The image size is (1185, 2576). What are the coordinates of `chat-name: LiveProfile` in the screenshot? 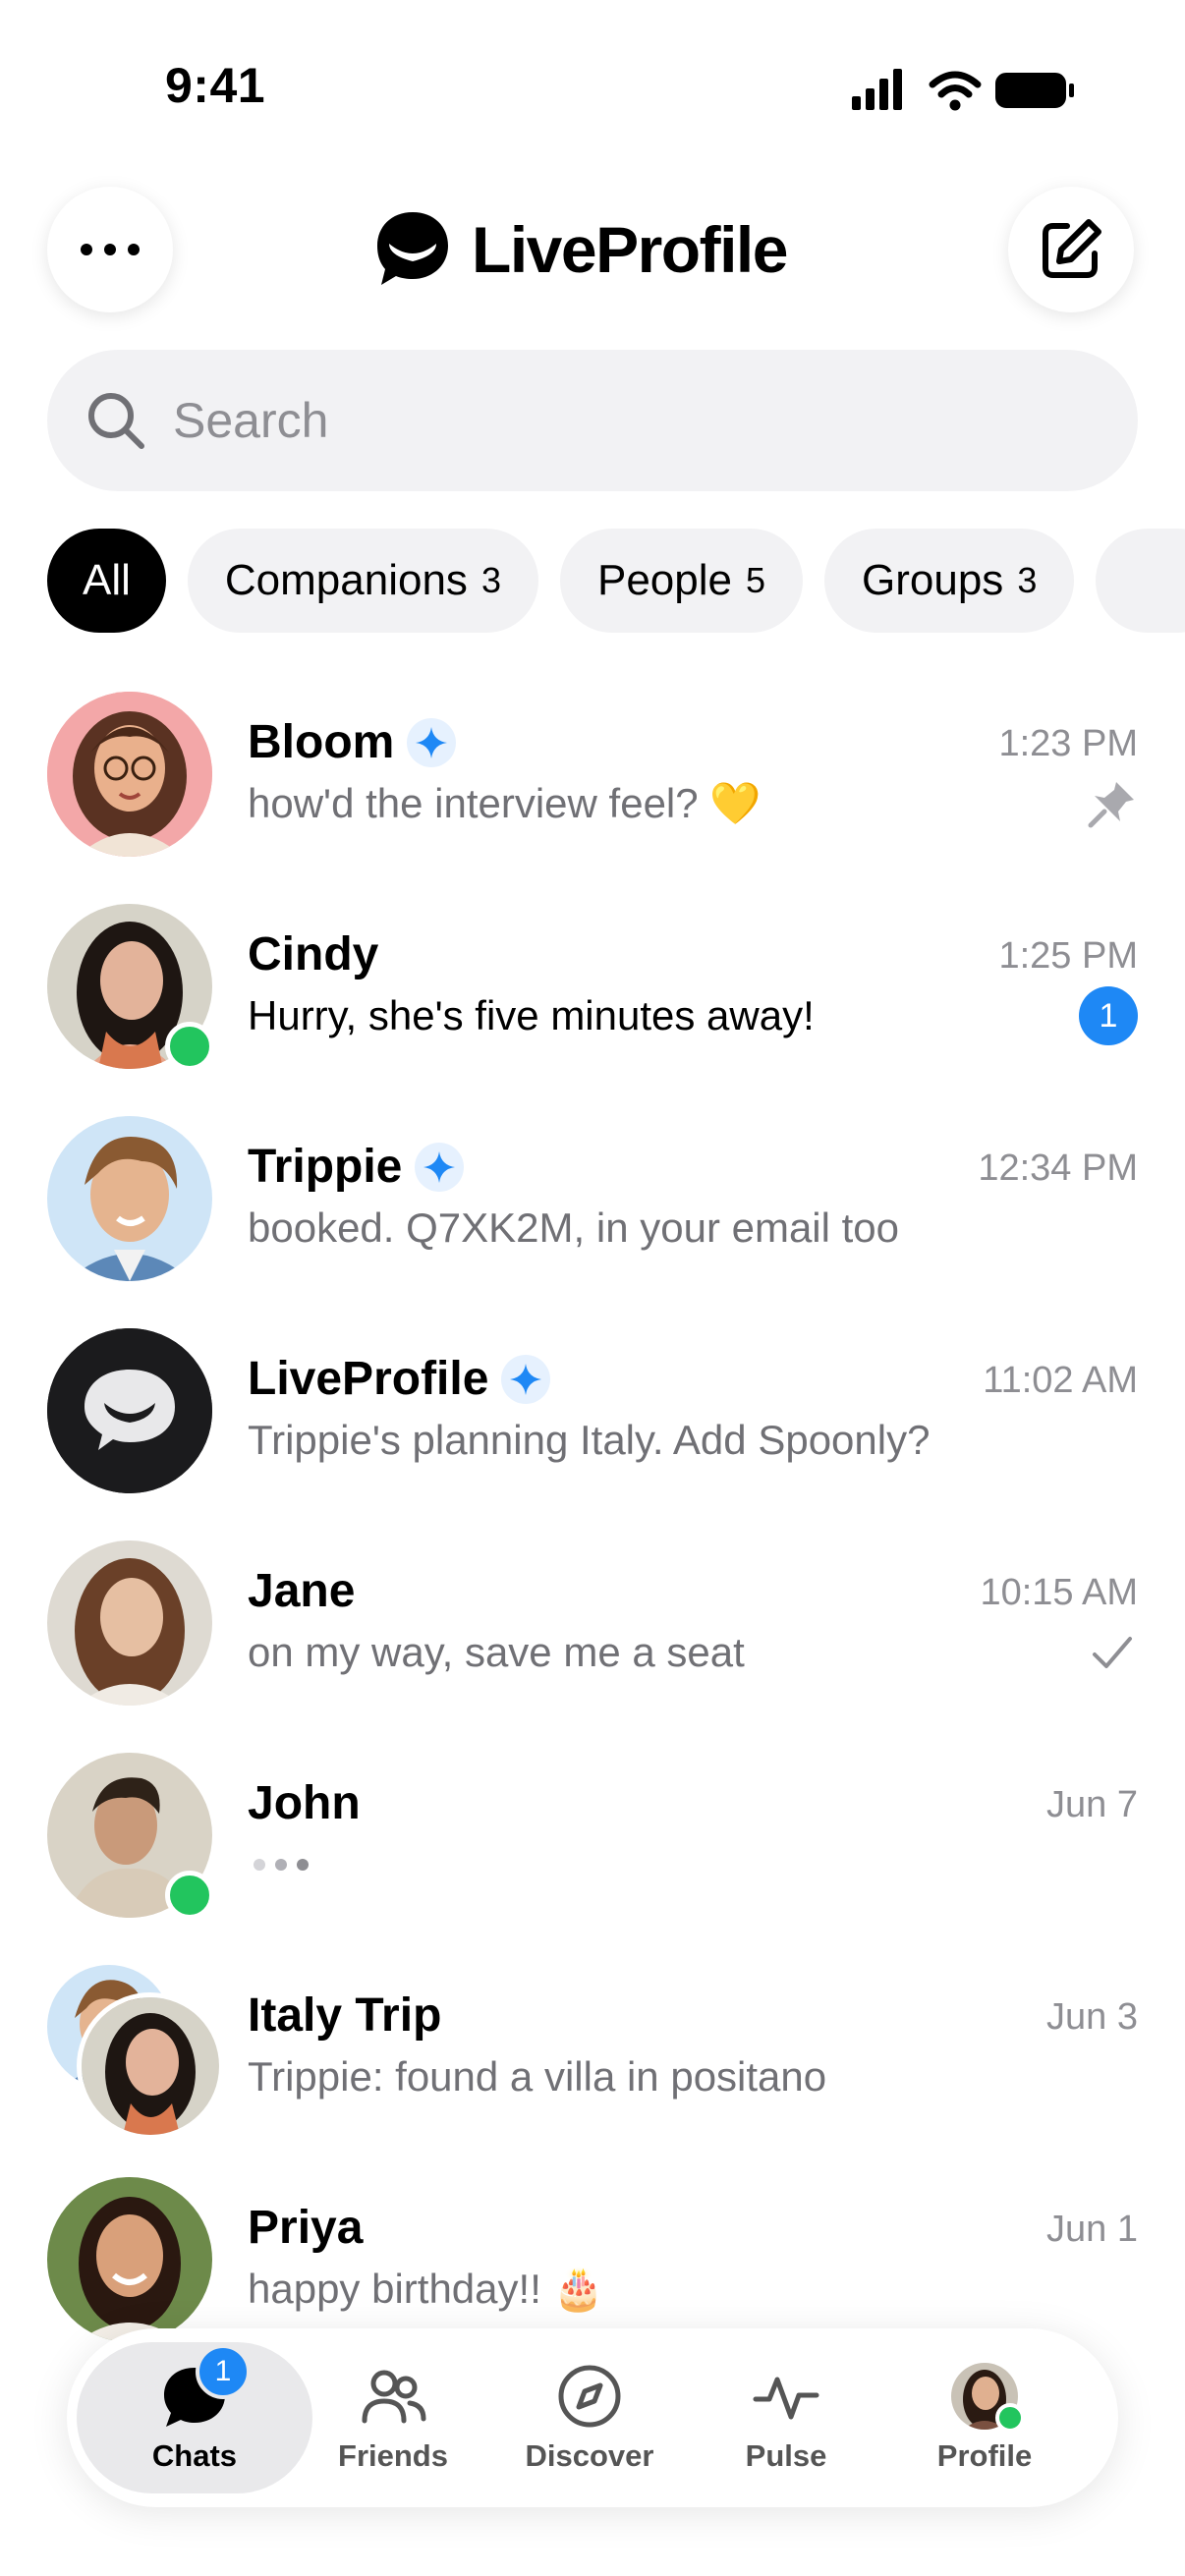 It's located at (369, 1379).